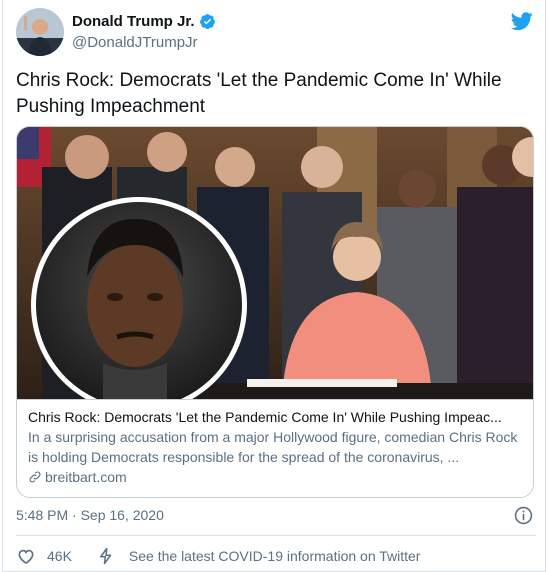 This screenshot has width=548, height=572. I want to click on verified-badge-icon, so click(207, 22).